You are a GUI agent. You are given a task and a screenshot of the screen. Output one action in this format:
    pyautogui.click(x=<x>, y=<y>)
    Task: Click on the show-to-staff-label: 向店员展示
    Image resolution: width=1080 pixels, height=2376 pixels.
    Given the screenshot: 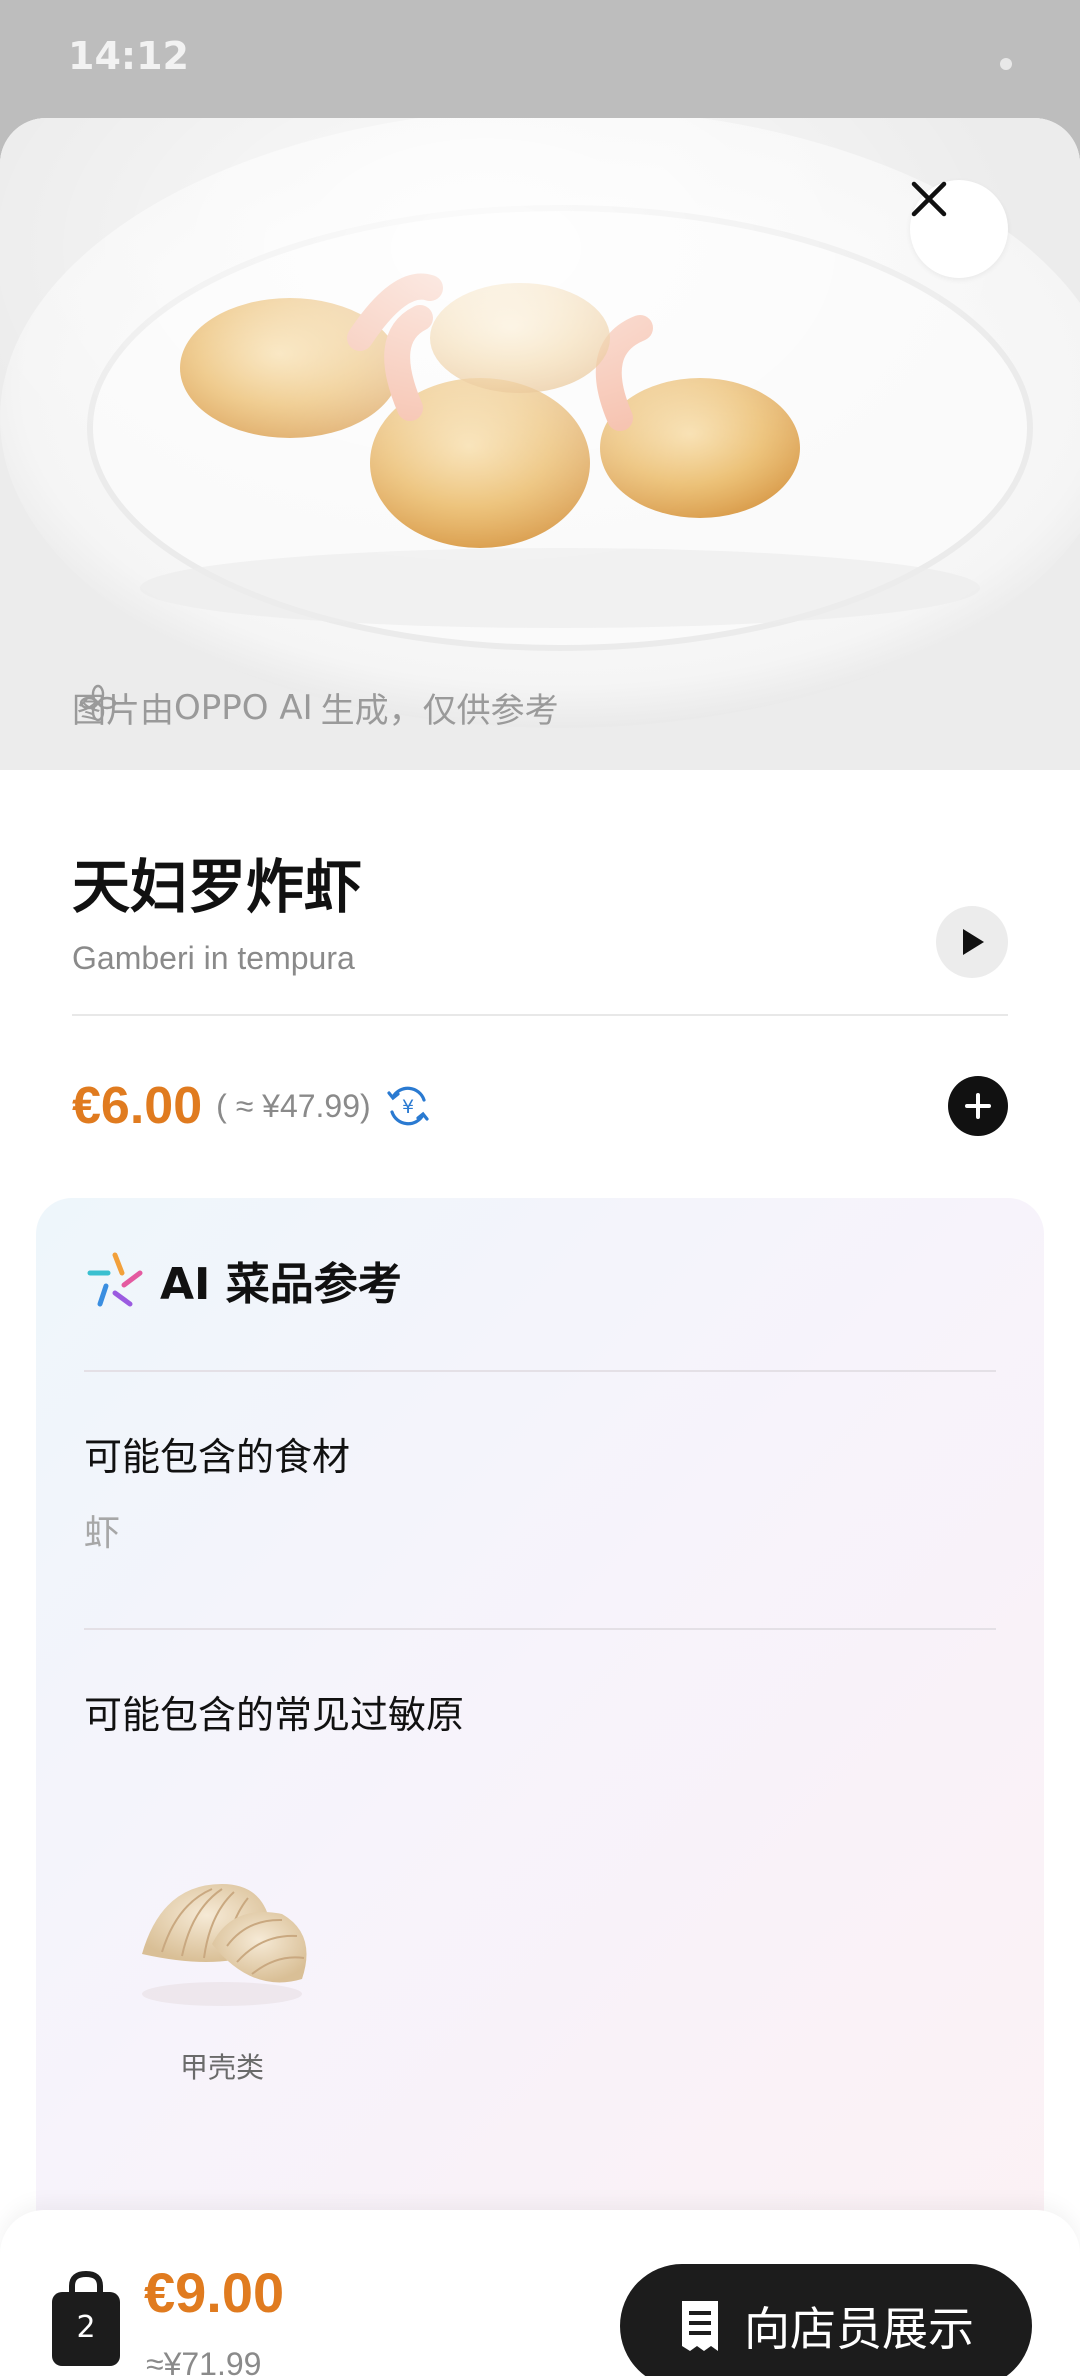 What is the action you would take?
    pyautogui.click(x=859, y=2329)
    